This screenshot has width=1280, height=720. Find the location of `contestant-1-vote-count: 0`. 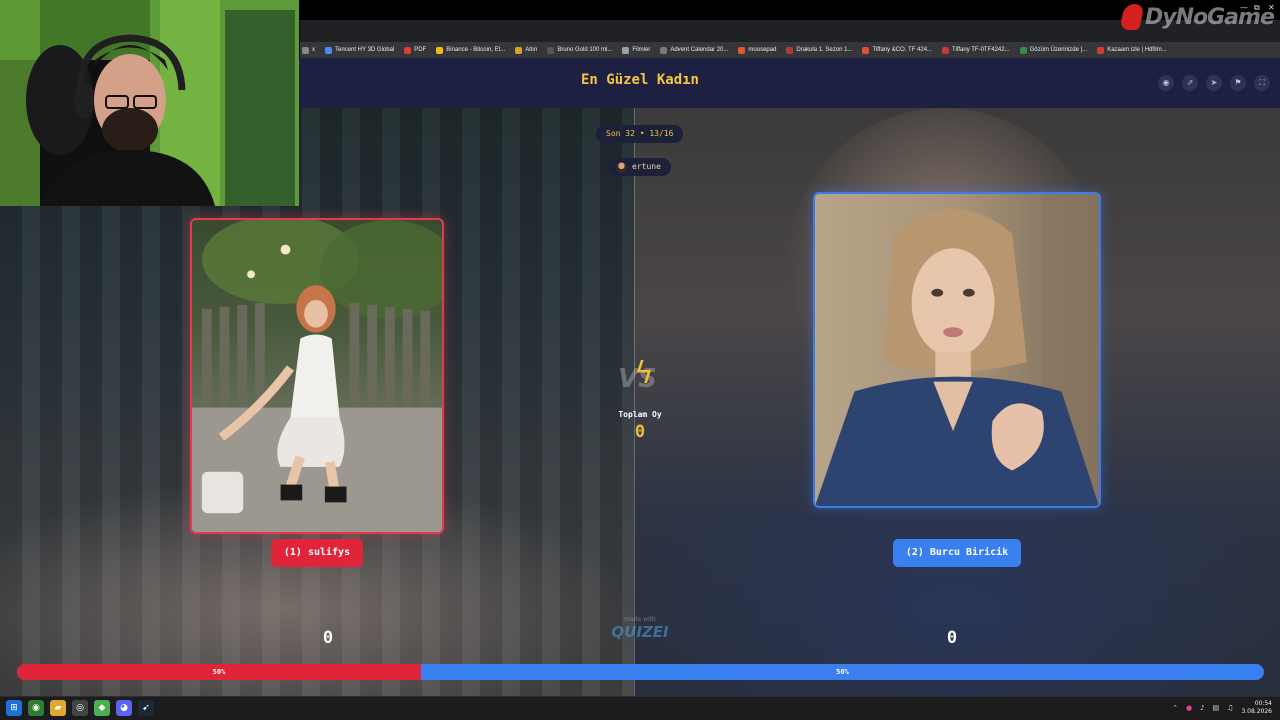

contestant-1-vote-count: 0 is located at coordinates (328, 638).